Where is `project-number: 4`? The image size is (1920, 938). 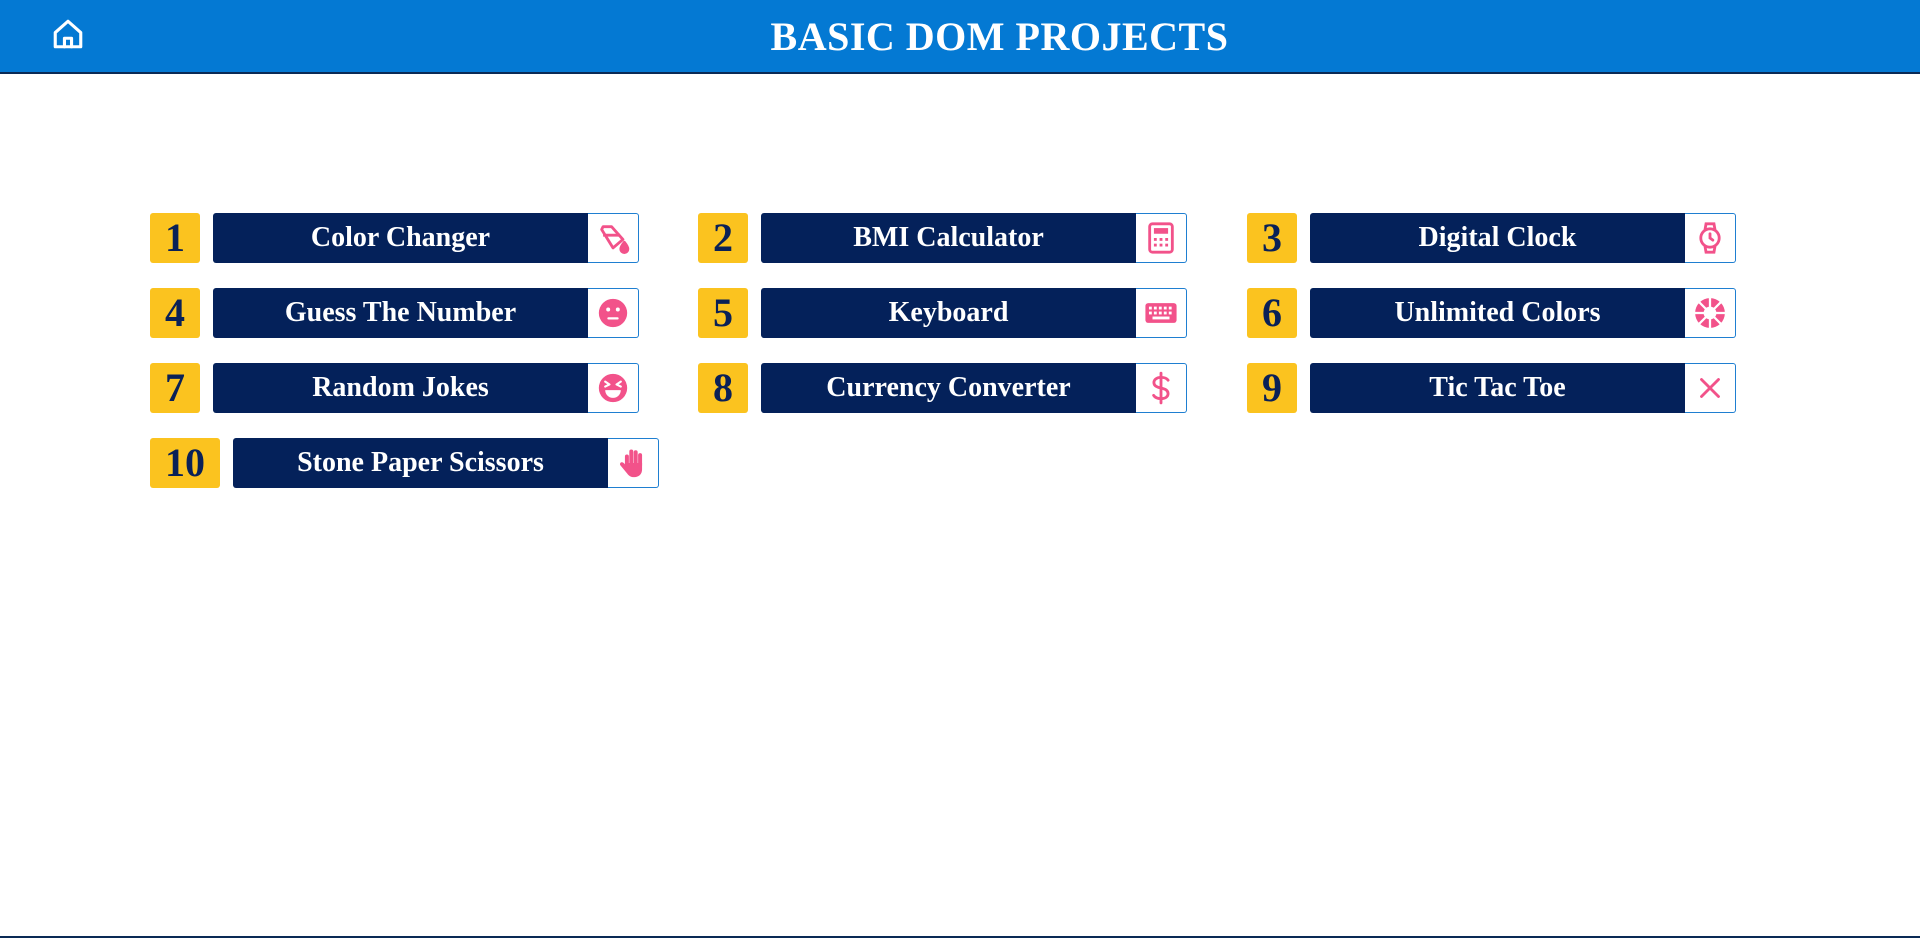
project-number: 4 is located at coordinates (175, 313).